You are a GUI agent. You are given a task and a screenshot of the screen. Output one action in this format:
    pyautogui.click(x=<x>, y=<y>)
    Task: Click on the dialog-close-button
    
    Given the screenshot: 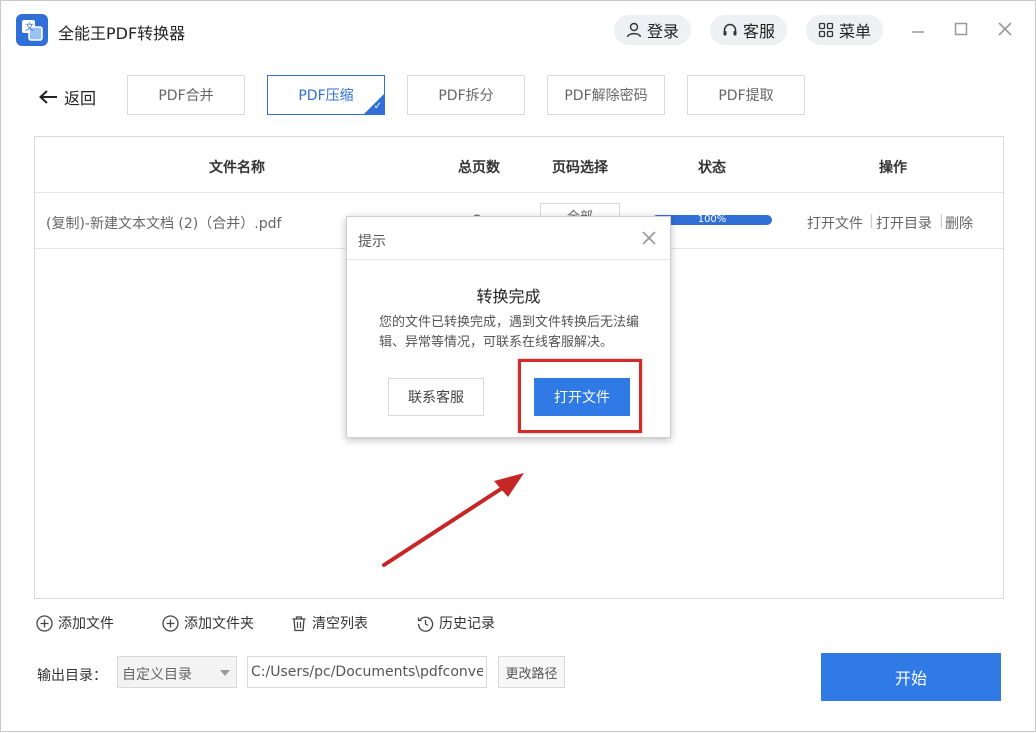 What is the action you would take?
    pyautogui.click(x=649, y=238)
    